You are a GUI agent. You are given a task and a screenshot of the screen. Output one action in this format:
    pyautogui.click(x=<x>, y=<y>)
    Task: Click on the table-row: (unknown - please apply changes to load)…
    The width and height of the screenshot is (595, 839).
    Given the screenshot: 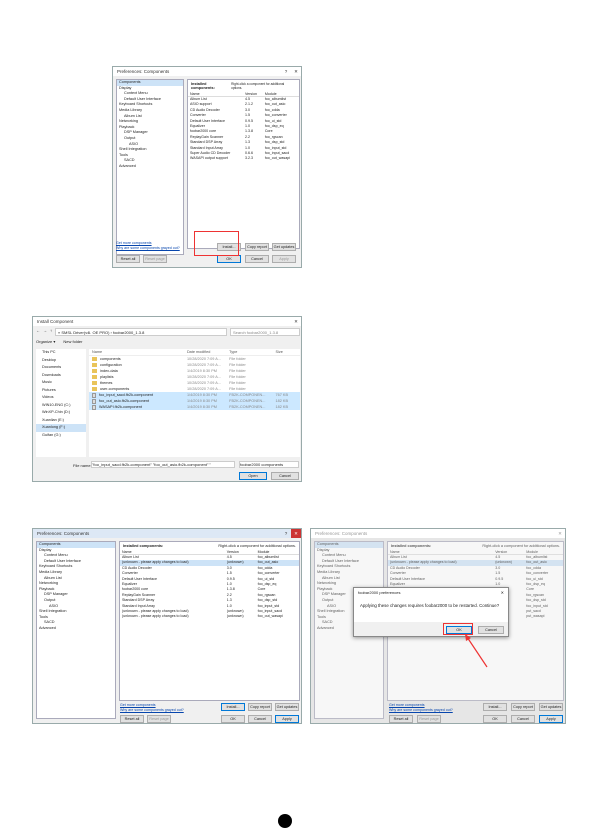 What is the action you would take?
    pyautogui.click(x=209, y=616)
    